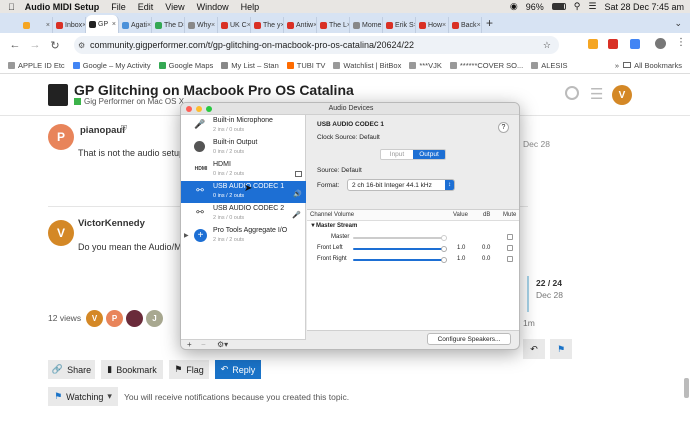  What do you see at coordinates (234, 25) in the screenshot?
I see `browser-tab: UK C ×` at bounding box center [234, 25].